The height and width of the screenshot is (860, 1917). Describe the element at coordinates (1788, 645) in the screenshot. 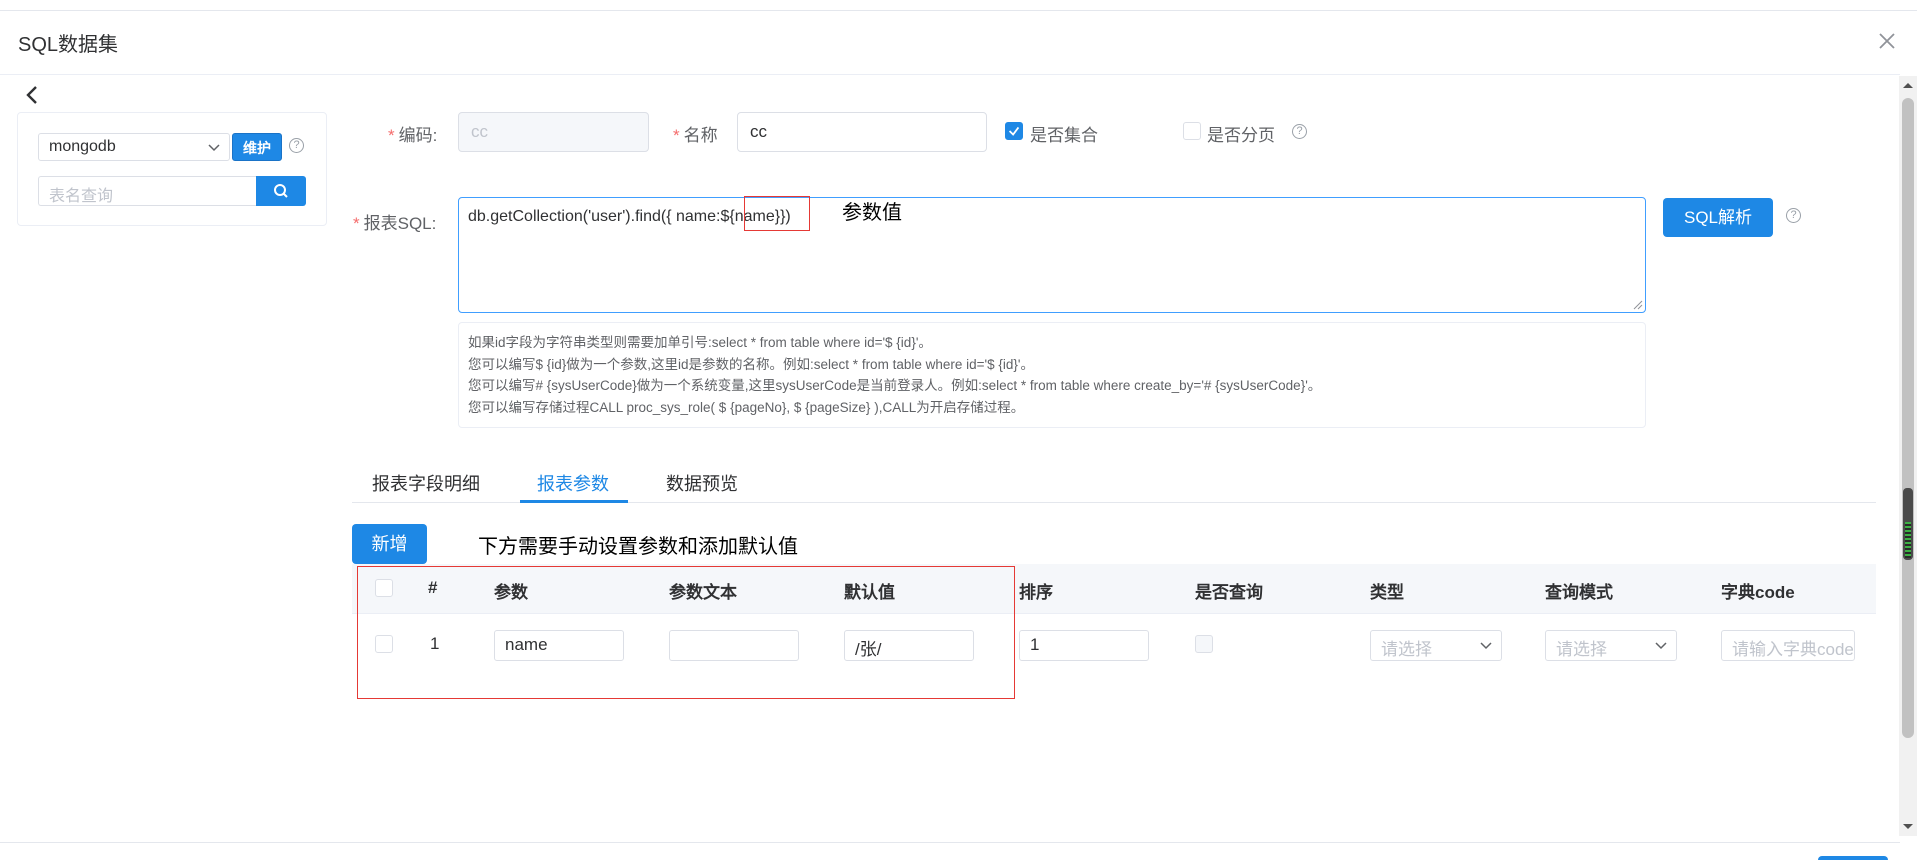

I see `dict-code-input: 请输入字典code` at that location.